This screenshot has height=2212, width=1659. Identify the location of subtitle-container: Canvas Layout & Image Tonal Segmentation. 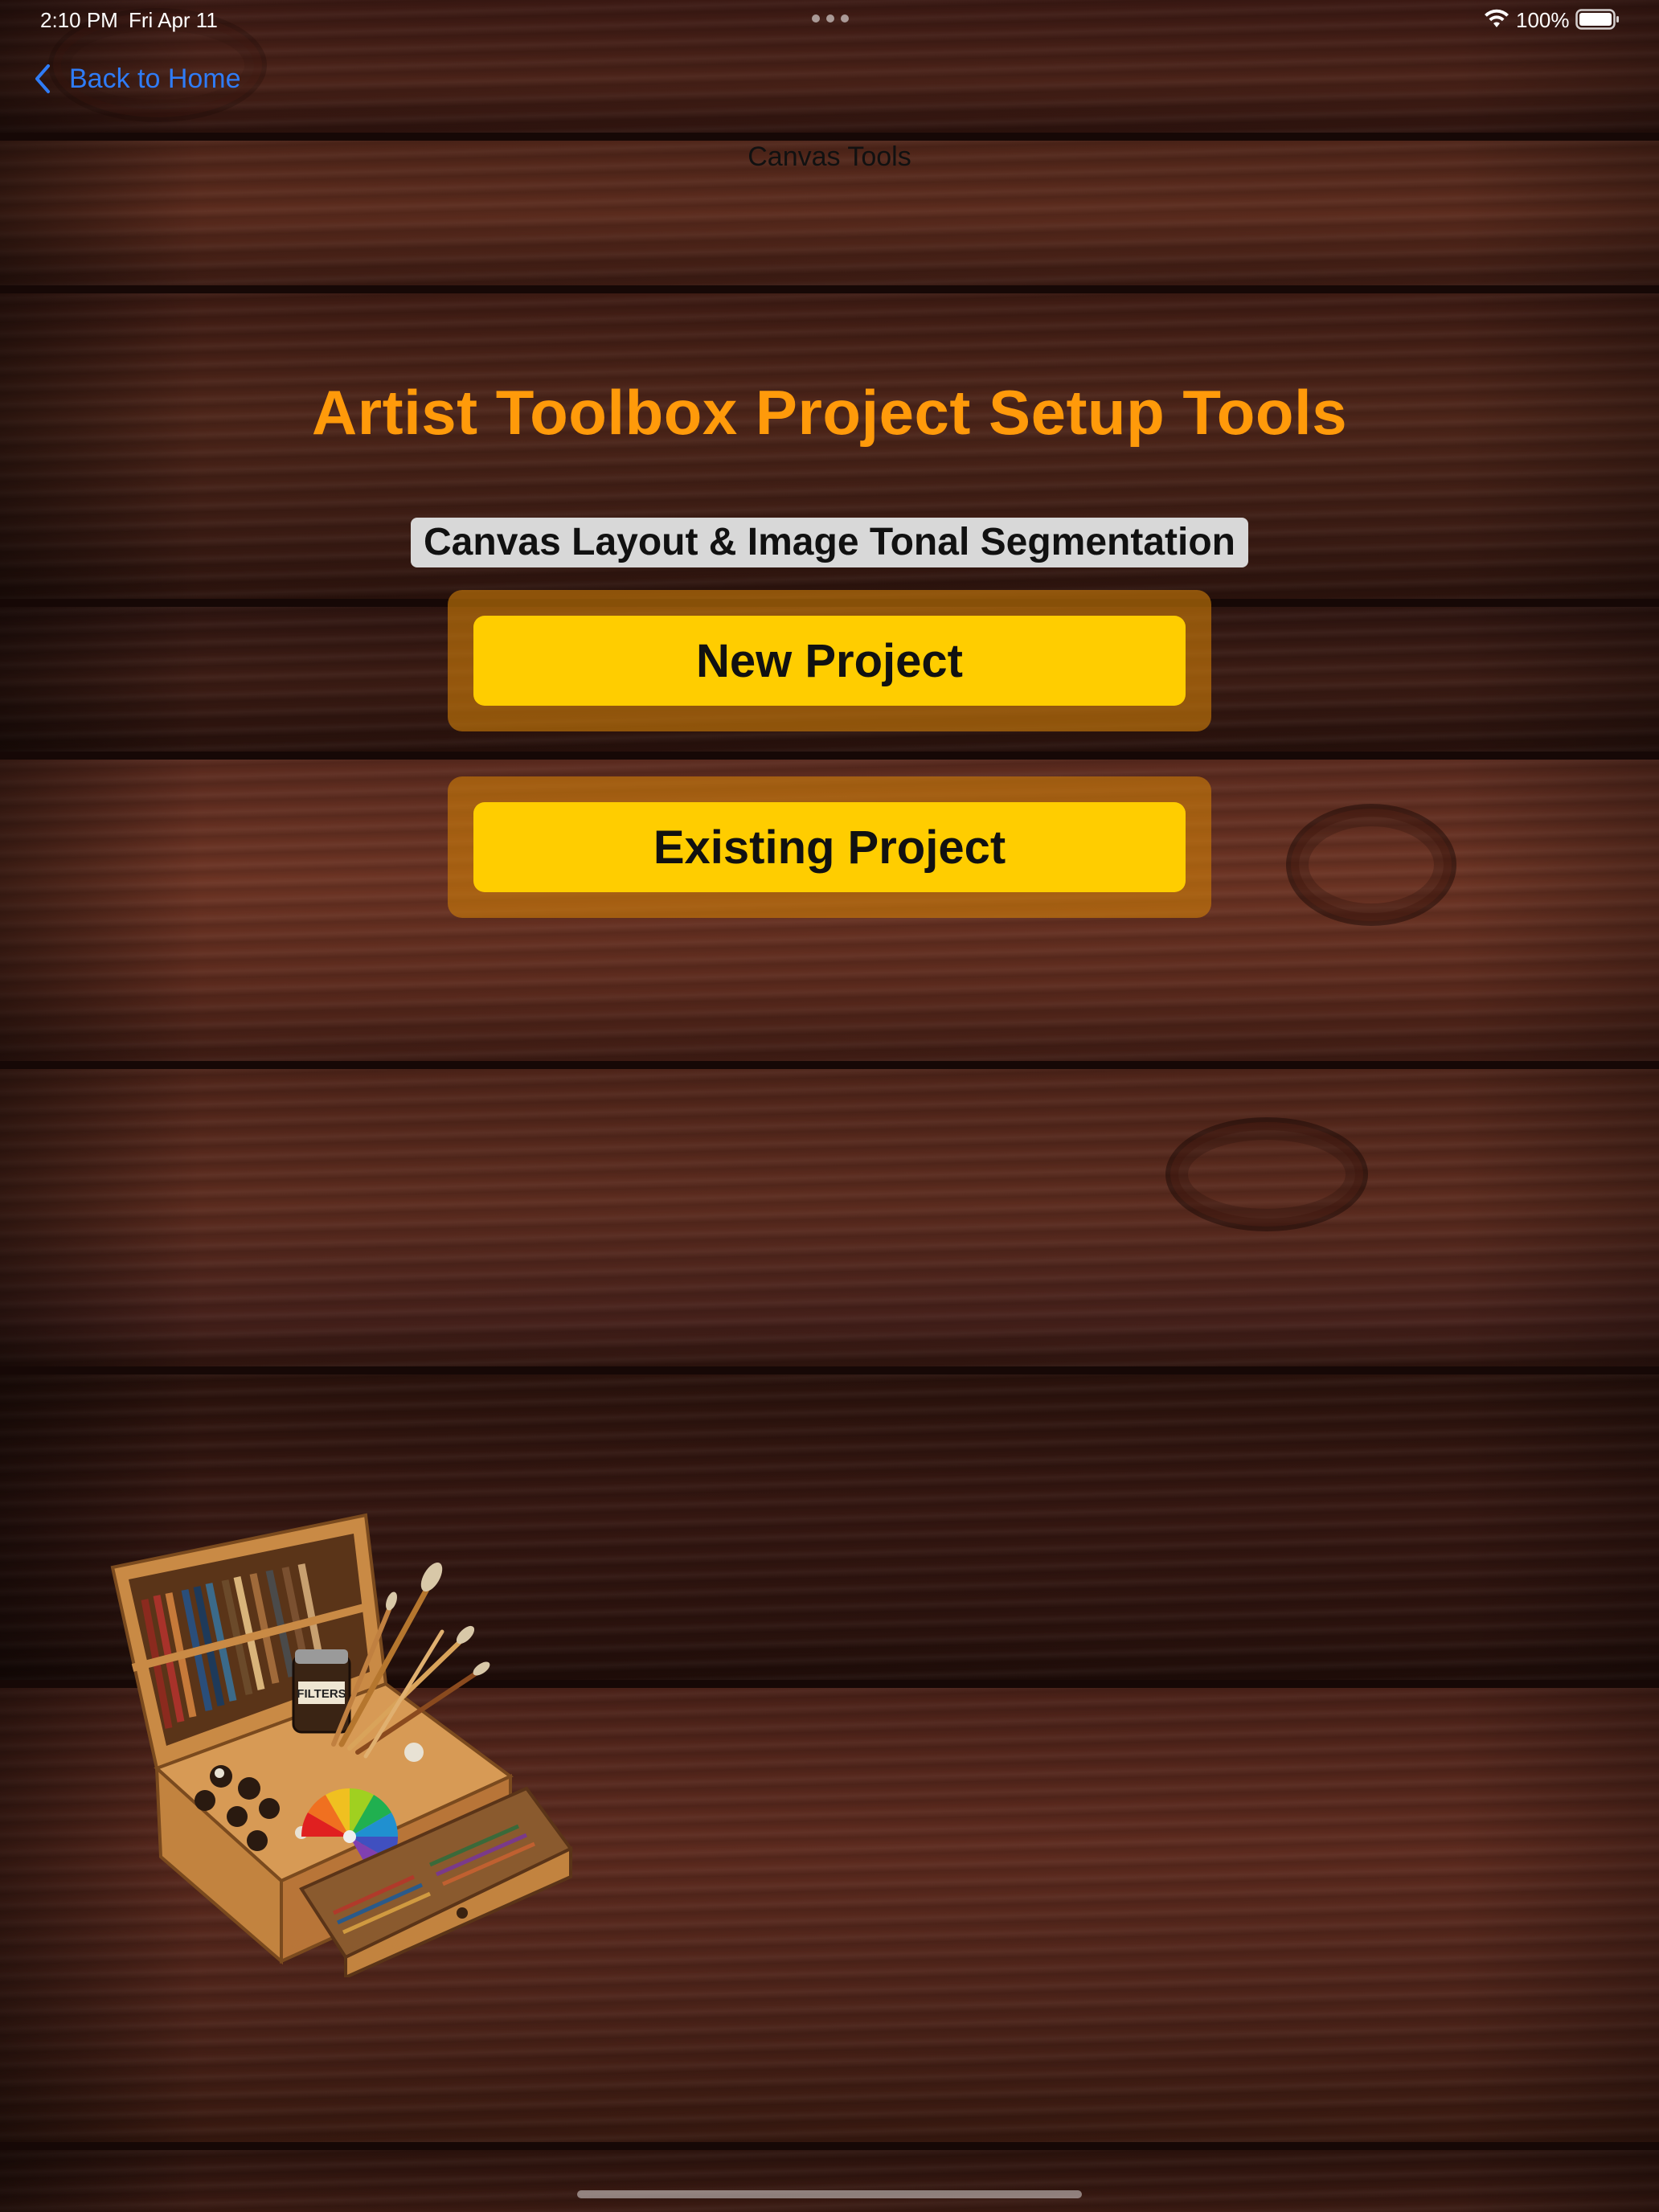
(829, 542).